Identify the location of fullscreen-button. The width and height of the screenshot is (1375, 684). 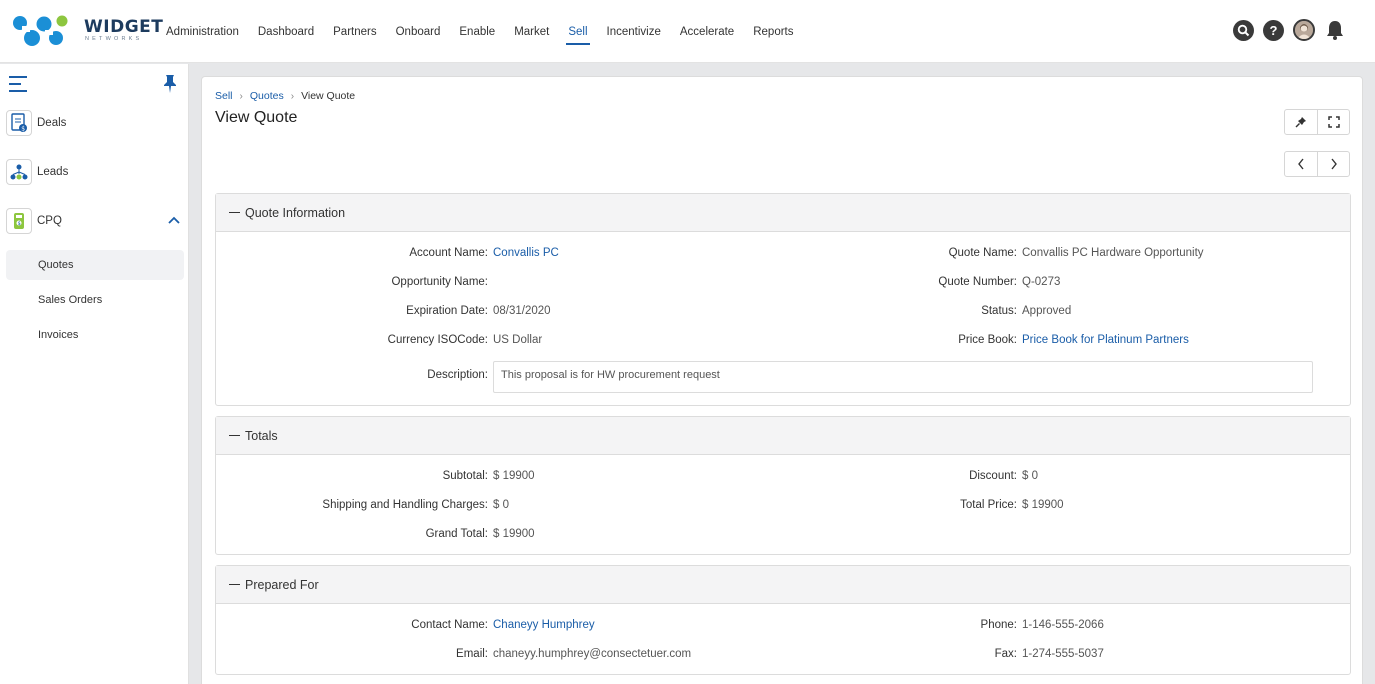
(1333, 122).